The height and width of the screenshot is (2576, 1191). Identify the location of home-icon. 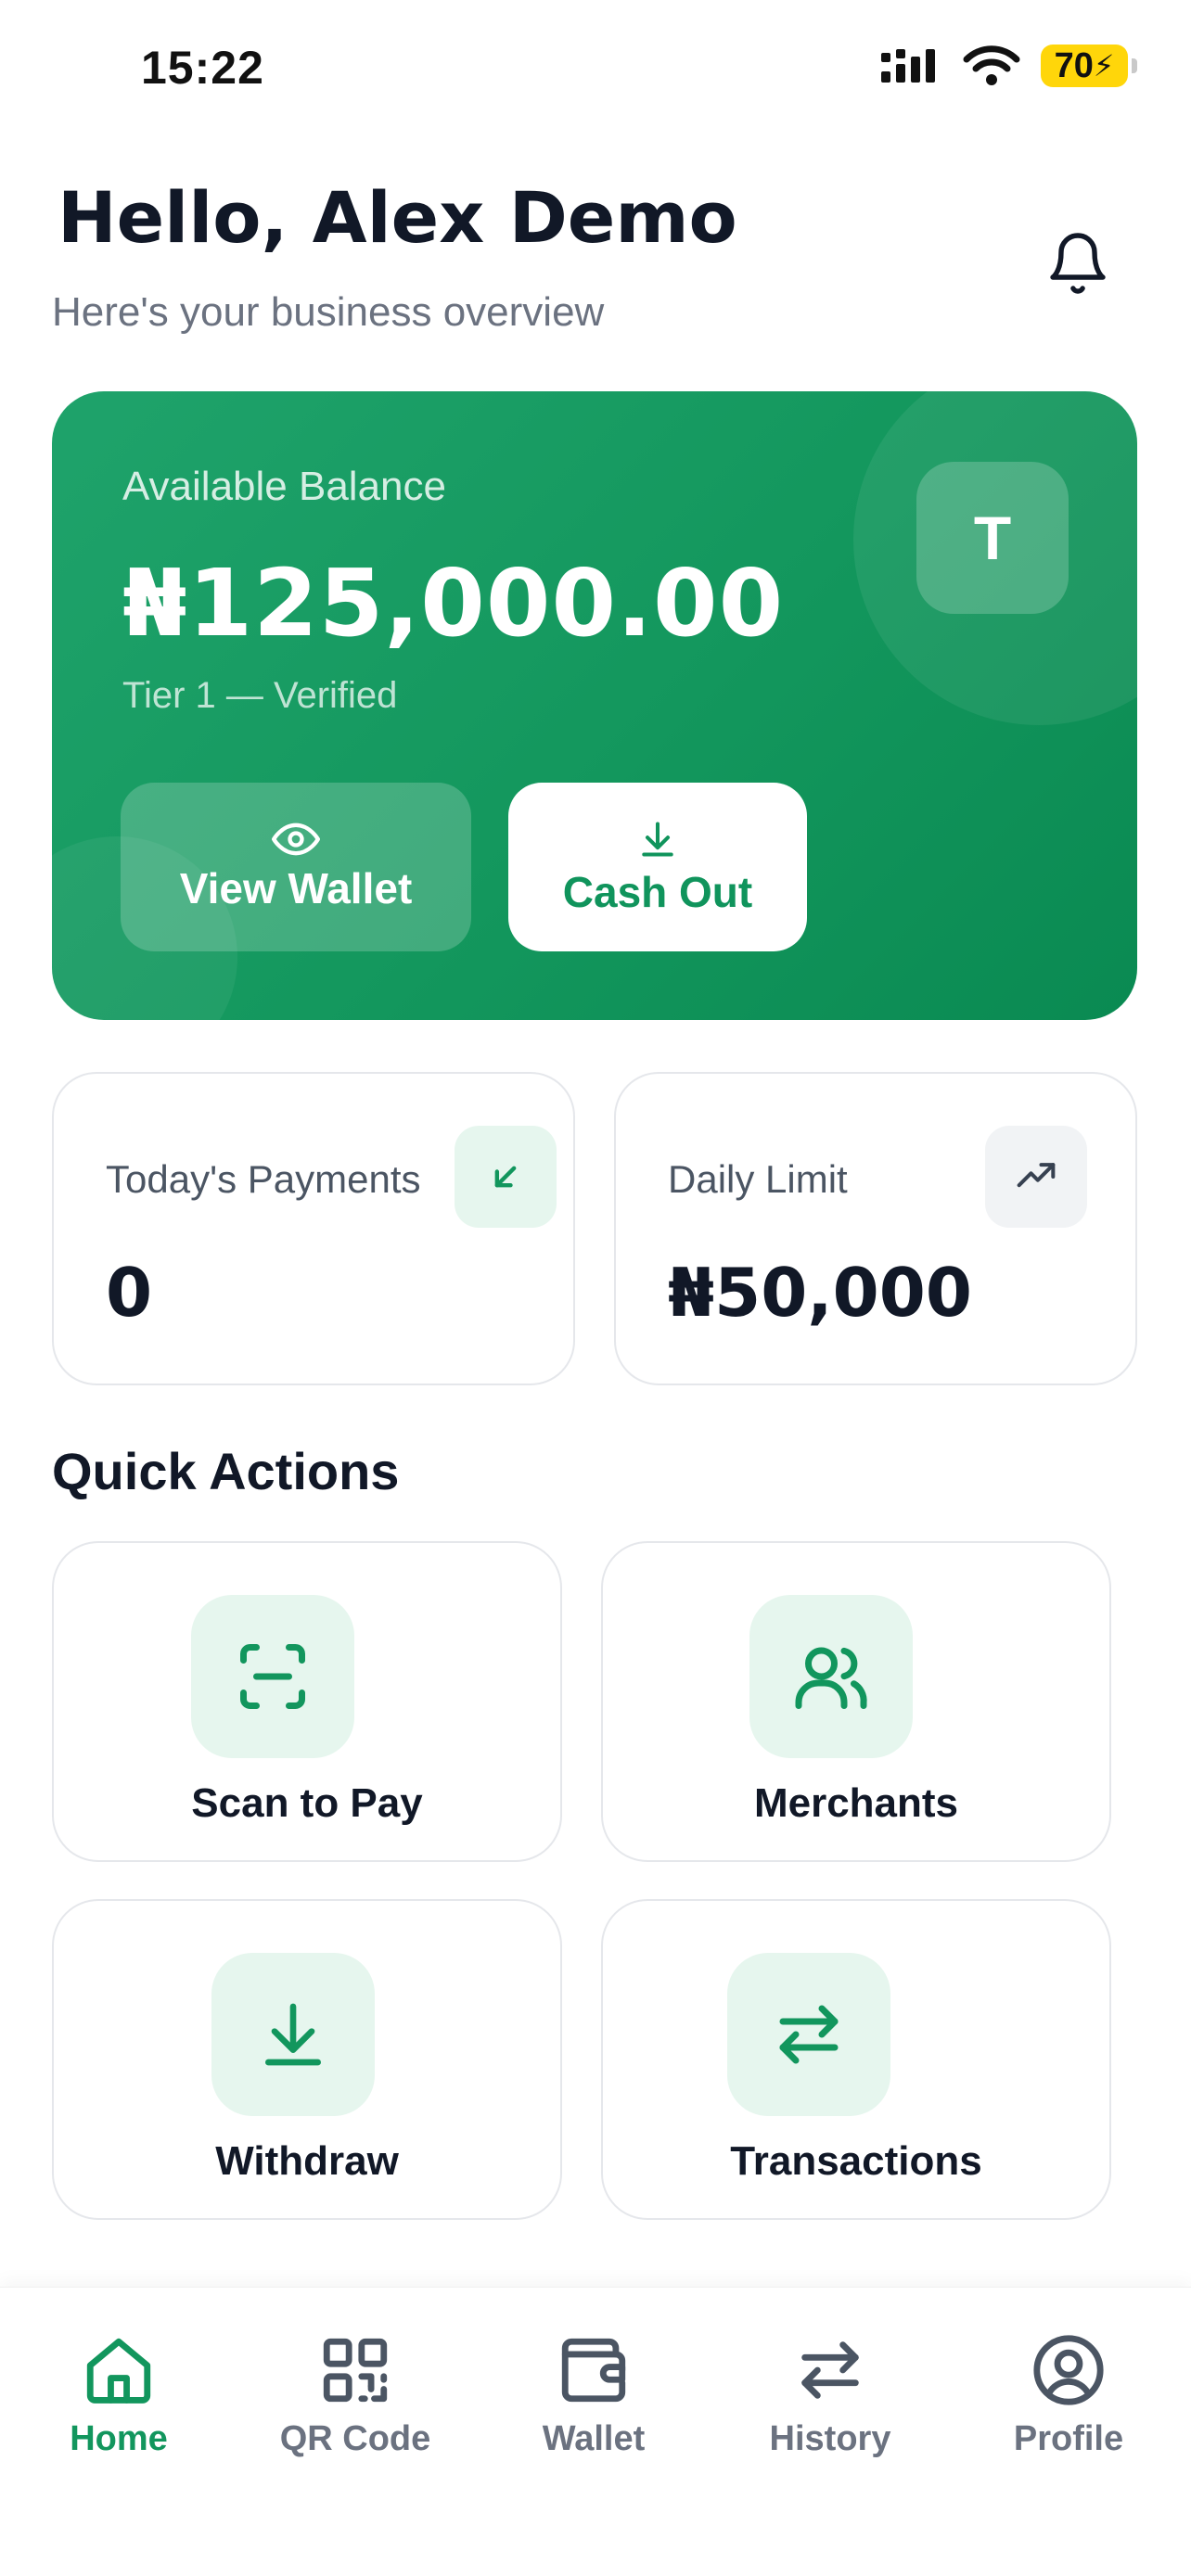
(118, 2371).